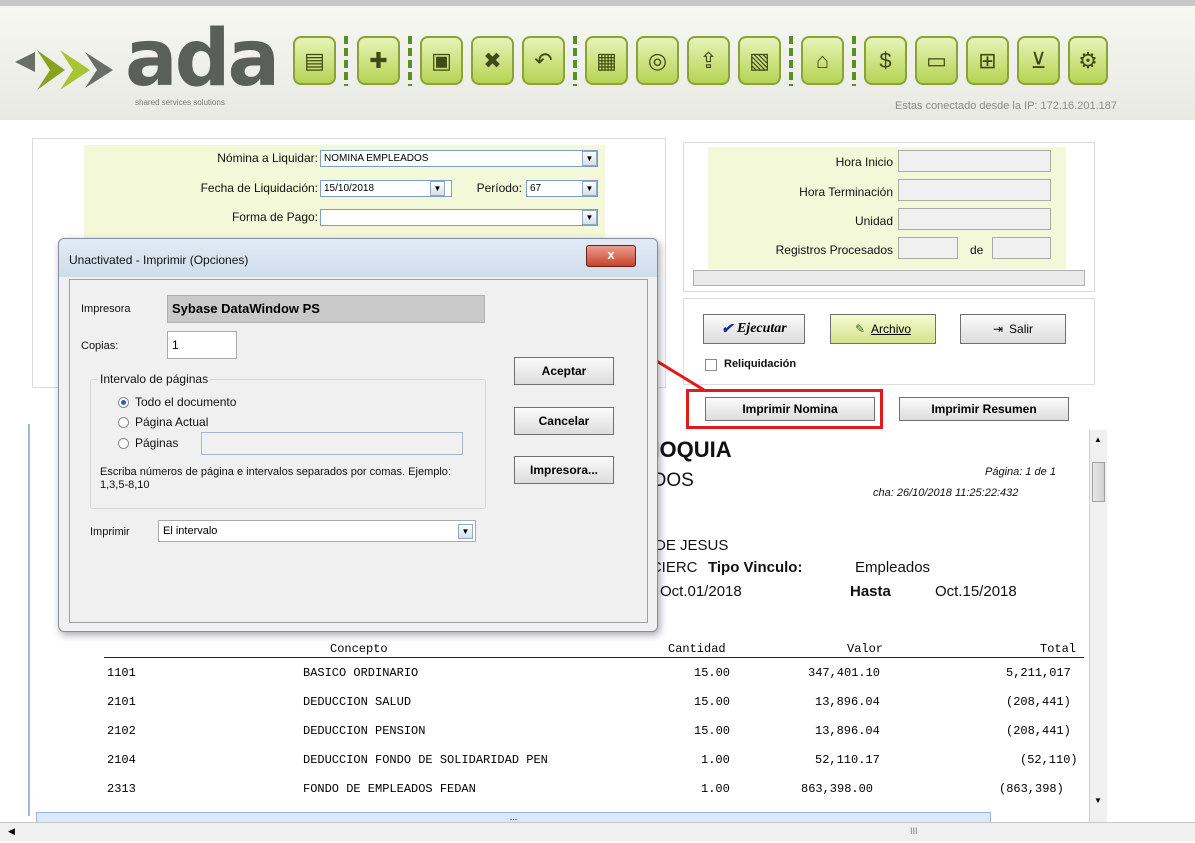 The image size is (1195, 843). I want to click on scroll-thumb, so click(1098, 482).